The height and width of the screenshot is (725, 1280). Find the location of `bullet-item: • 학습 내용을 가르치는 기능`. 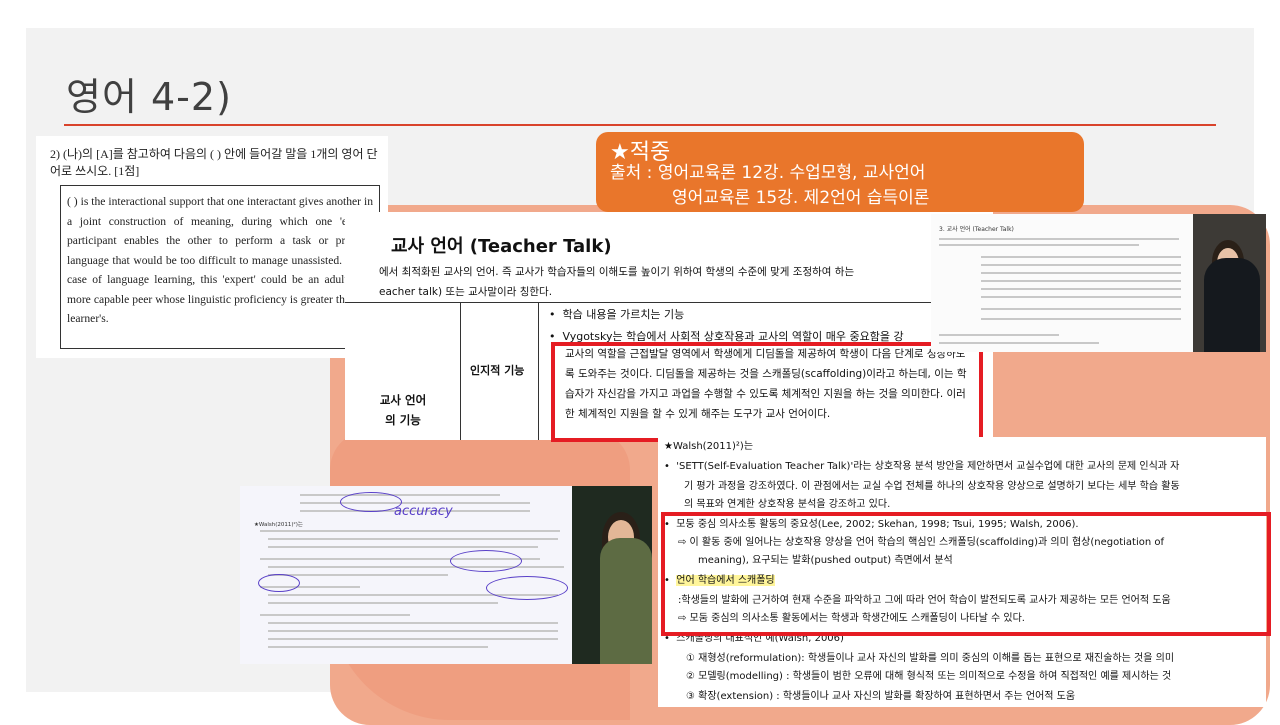

bullet-item: • 학습 내용을 가르치는 기능 is located at coordinates (617, 314).